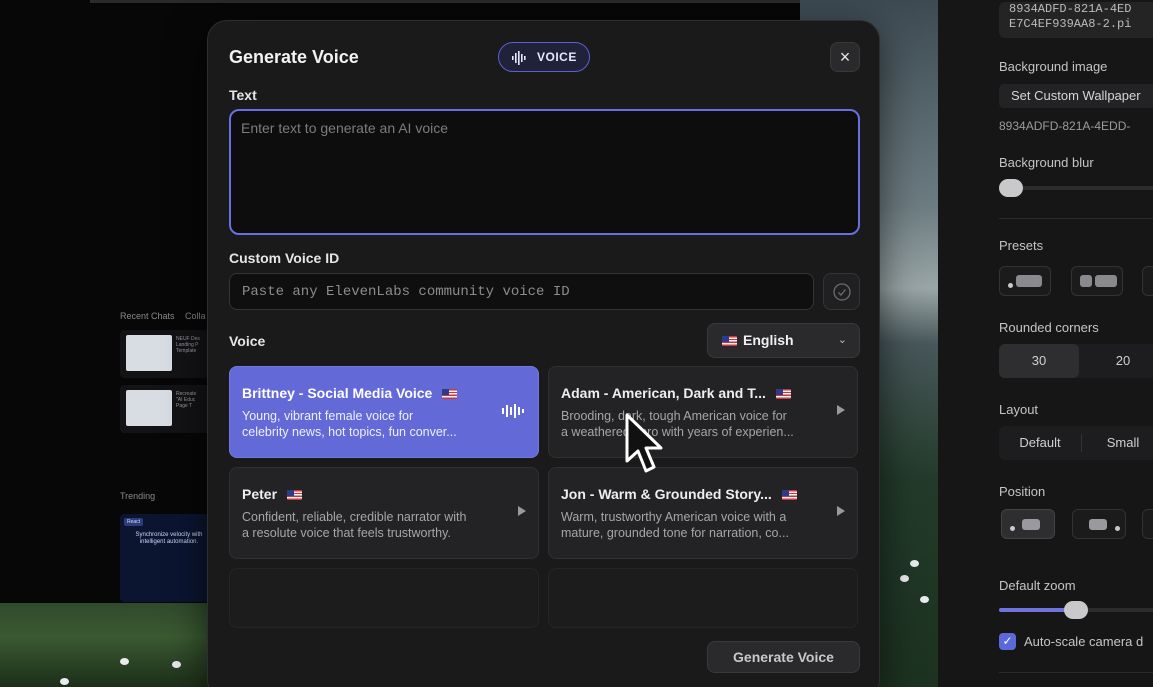 The width and height of the screenshot is (1153, 687). I want to click on recent-chat-item: NEUF Des Landing P Template, so click(170, 354).